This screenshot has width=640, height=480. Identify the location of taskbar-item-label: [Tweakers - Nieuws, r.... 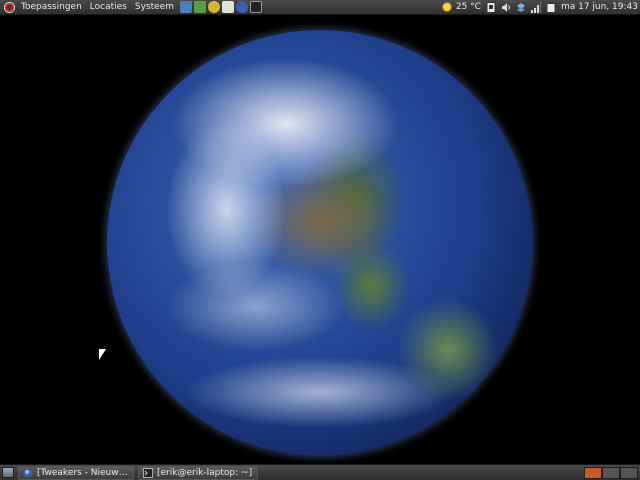
(83, 472).